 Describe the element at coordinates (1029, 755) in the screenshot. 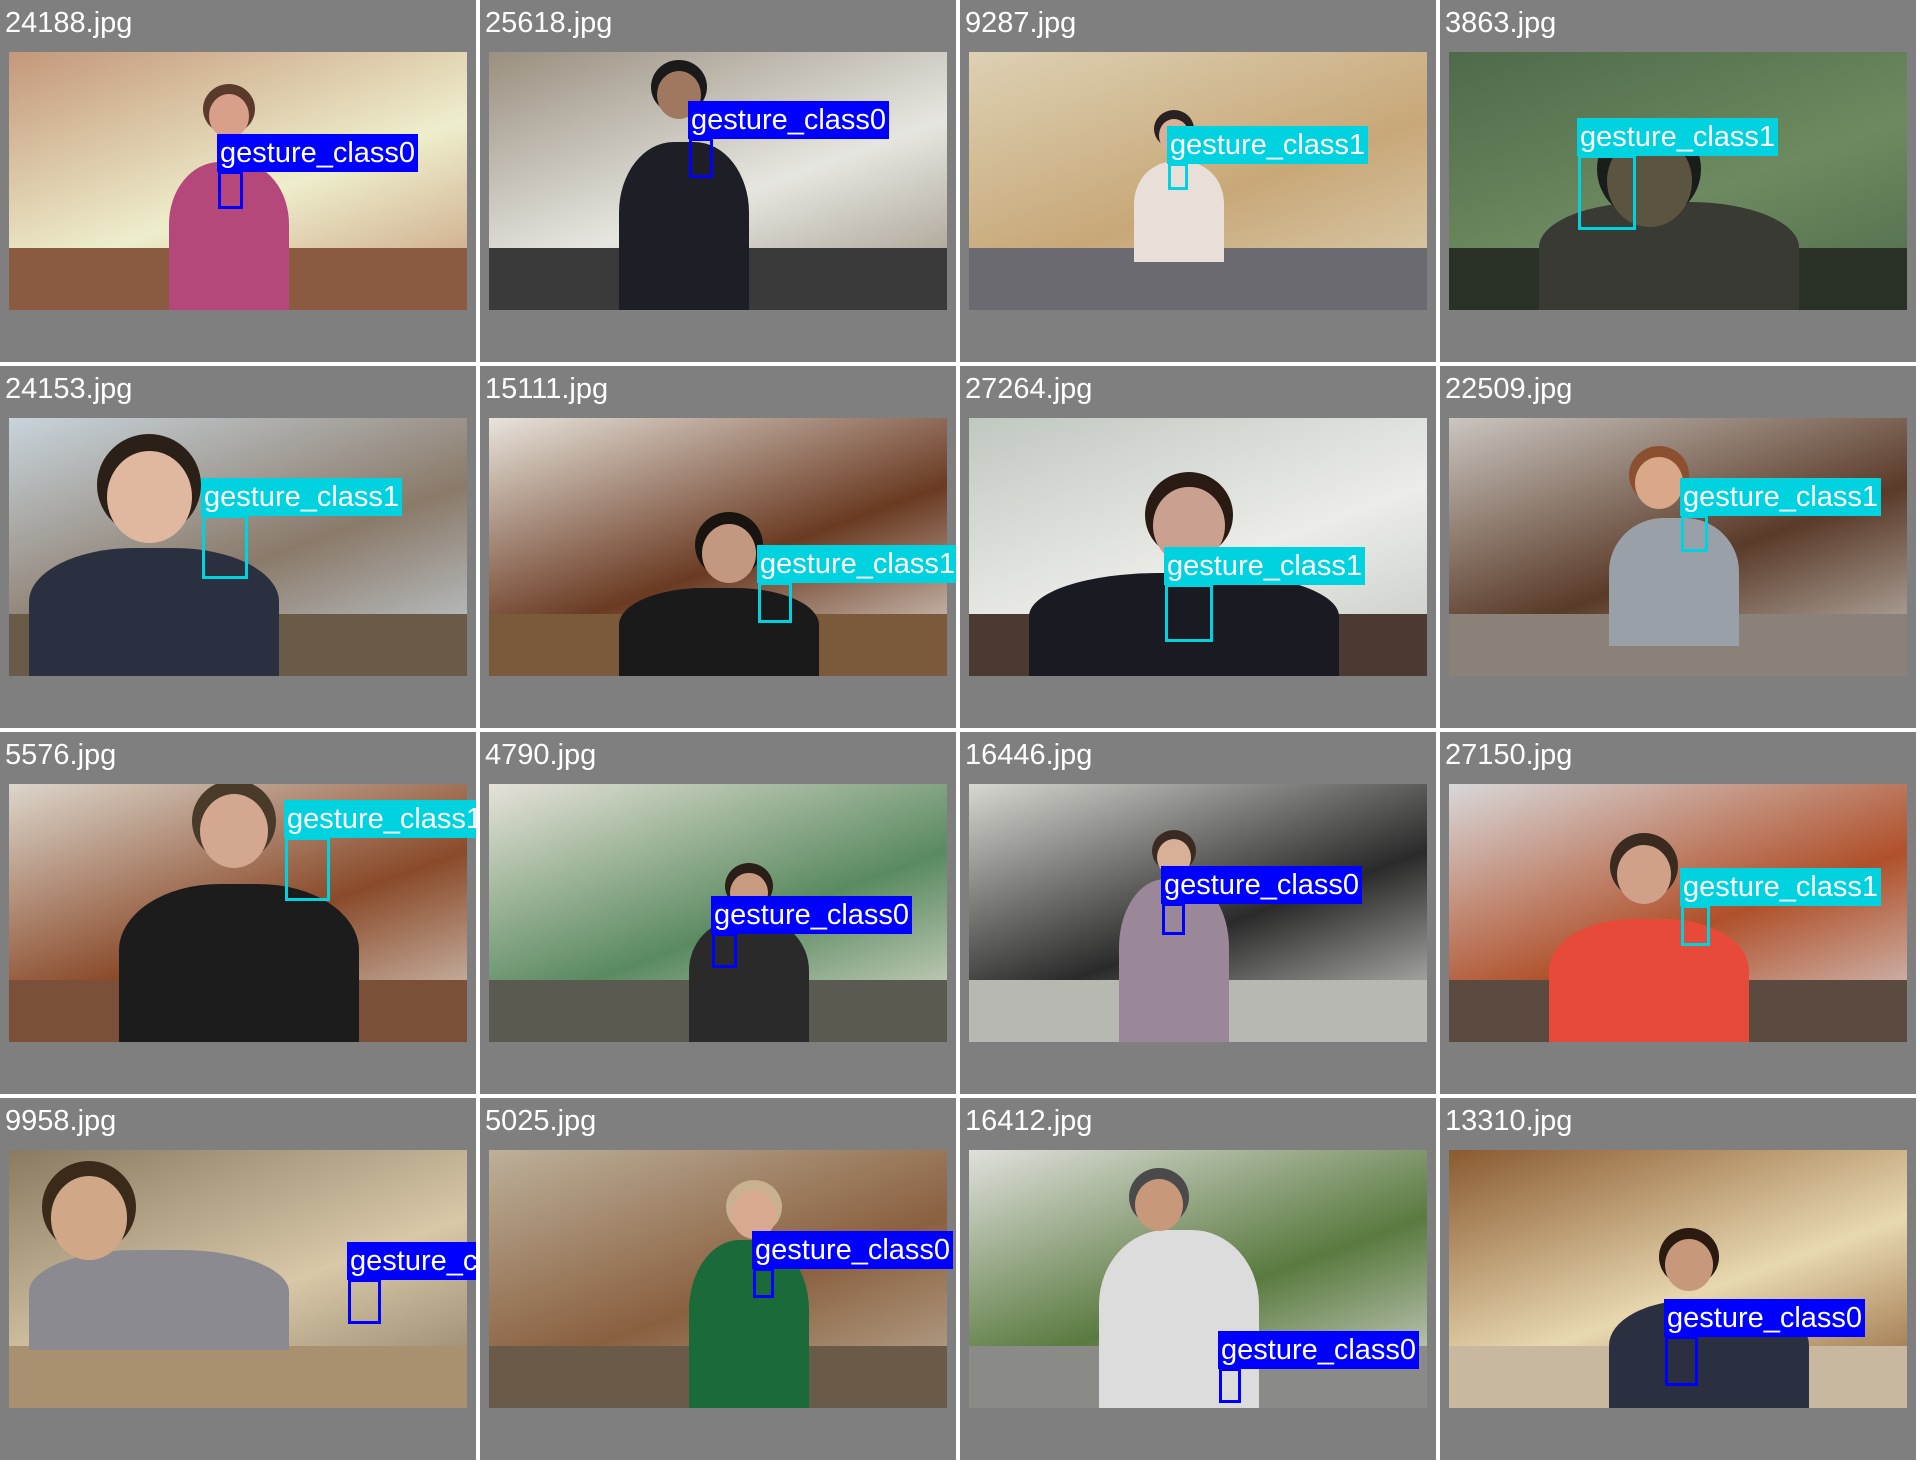

I see `image-filename: 16446.jpg` at that location.